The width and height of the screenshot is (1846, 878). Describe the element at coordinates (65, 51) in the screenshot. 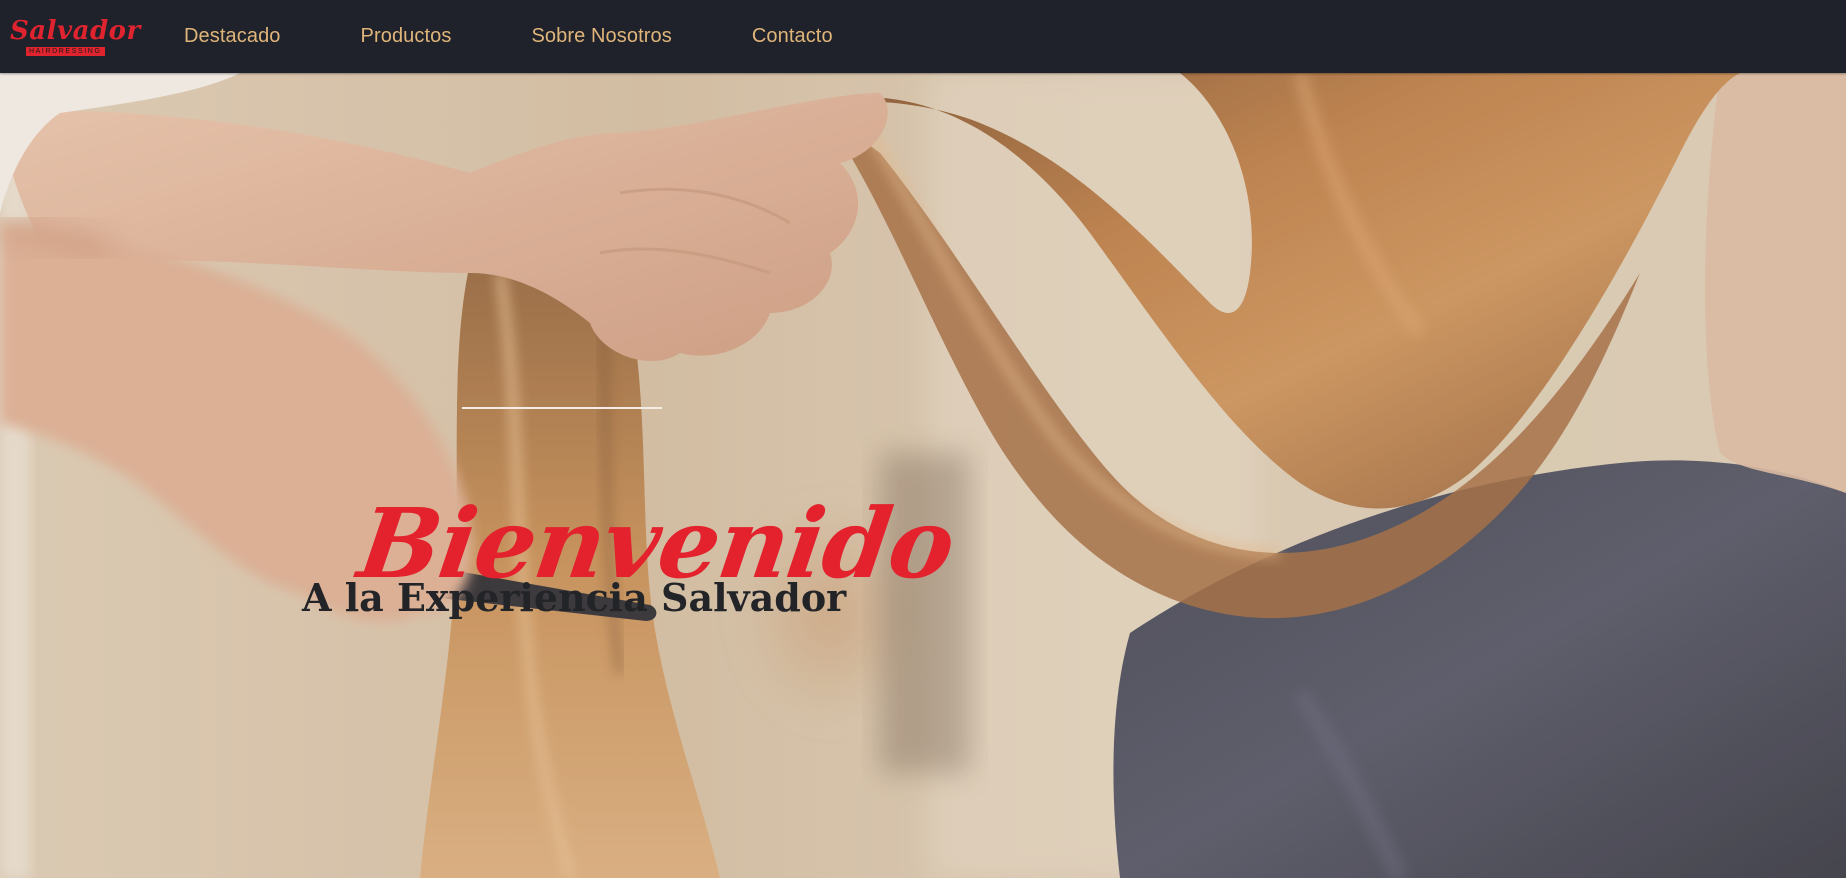

I see `brand-logo-tagline: HAIRDRESSING` at that location.